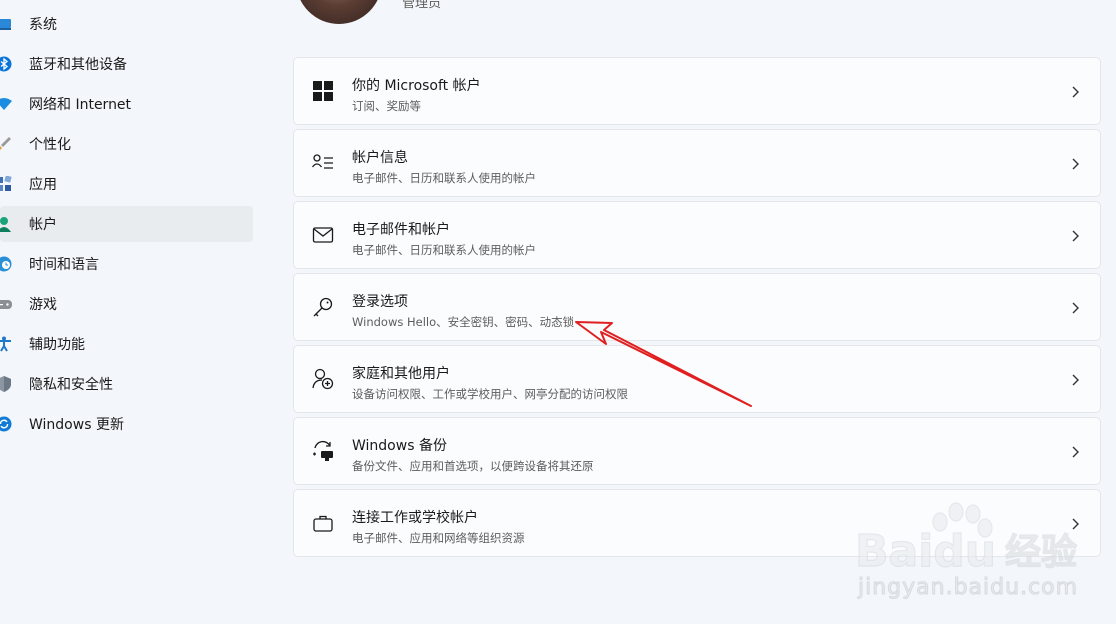  Describe the element at coordinates (43, 305) in the screenshot. I see `sidebar-item-label: 游戏` at that location.